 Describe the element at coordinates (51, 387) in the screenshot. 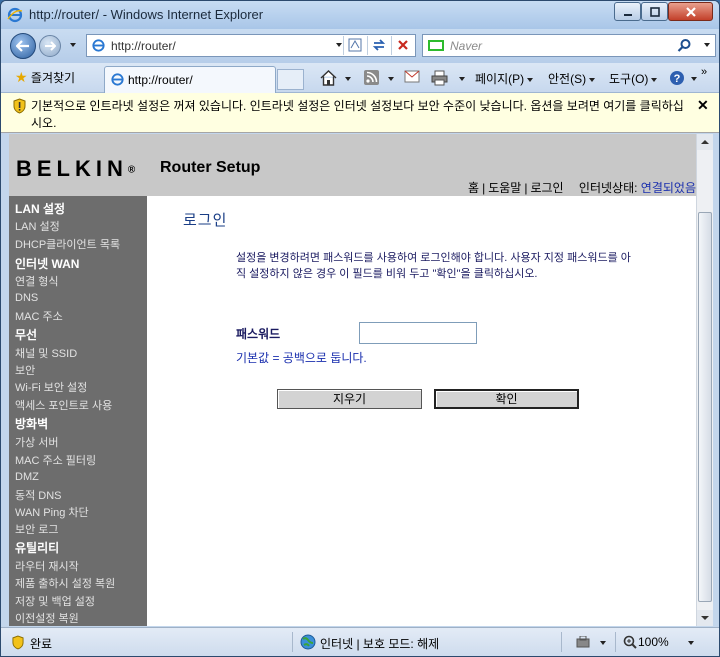

I see `sidebar-item-wifi-security: Wi-Fi 보안 설정` at that location.